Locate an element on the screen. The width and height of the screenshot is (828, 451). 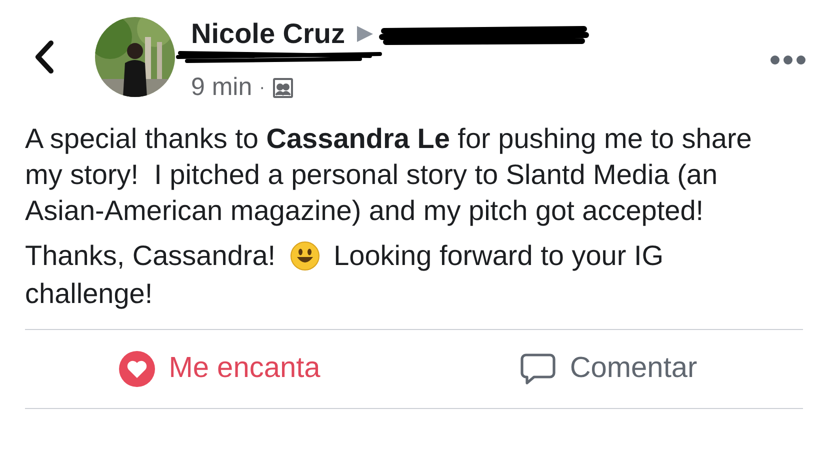
triangle-icon is located at coordinates (365, 34).